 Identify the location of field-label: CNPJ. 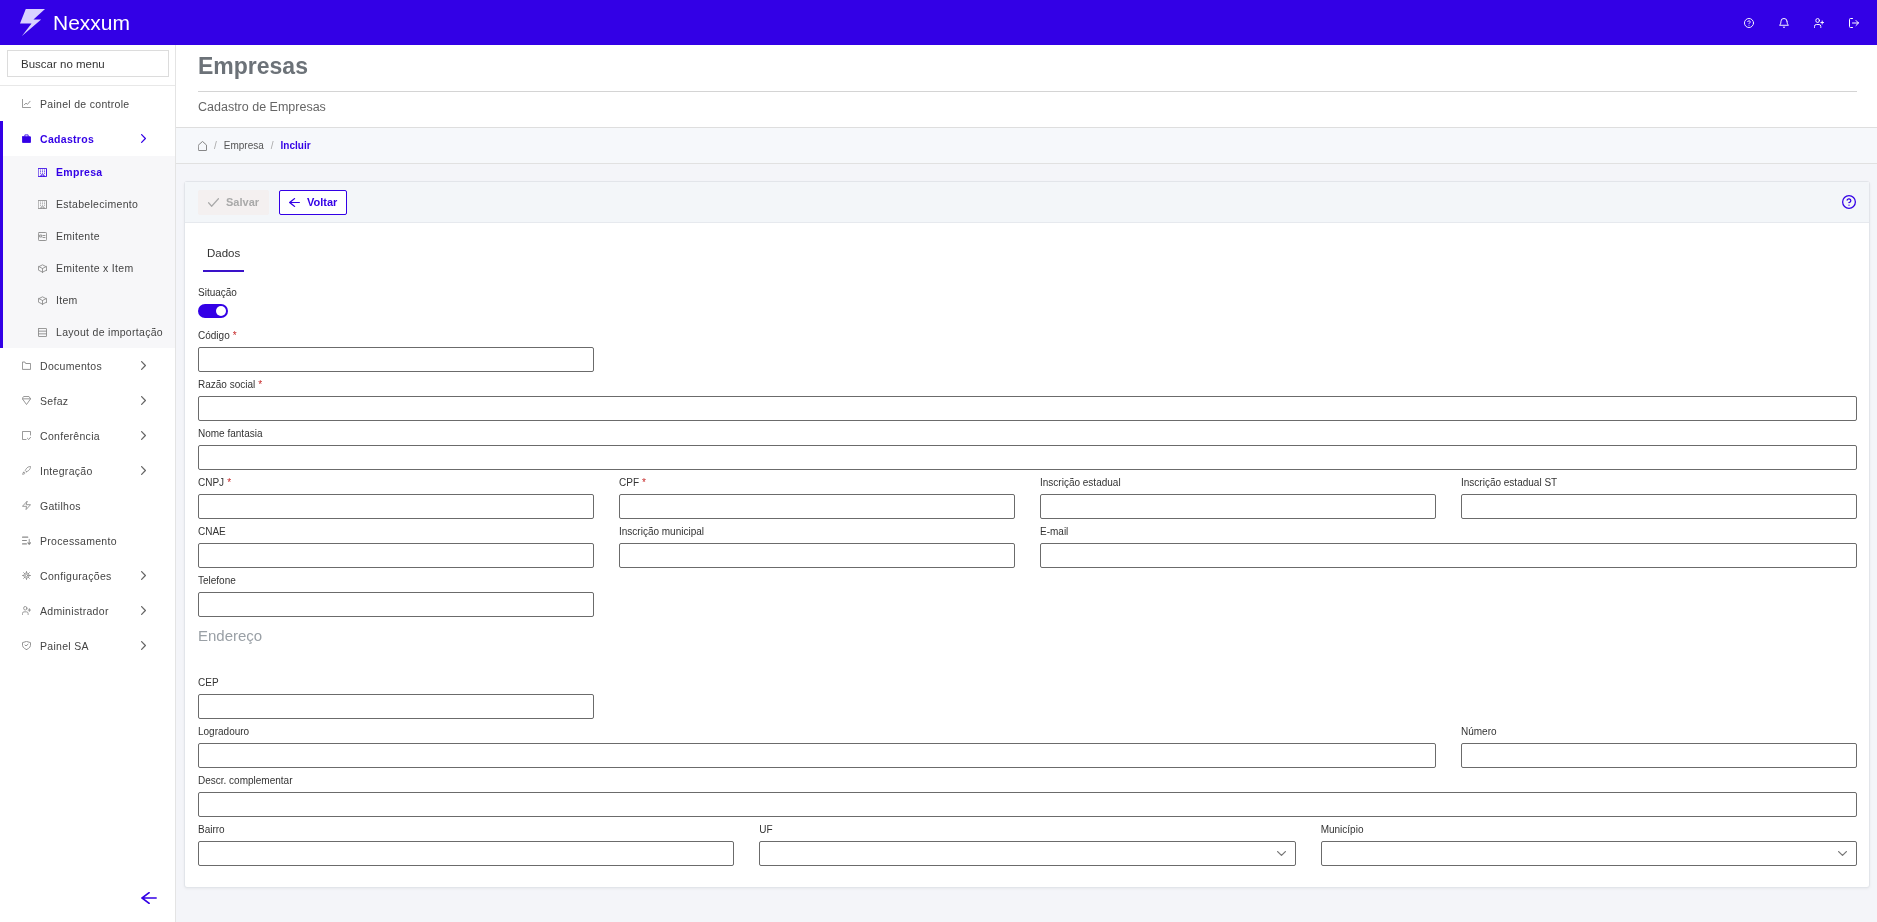
(211, 483).